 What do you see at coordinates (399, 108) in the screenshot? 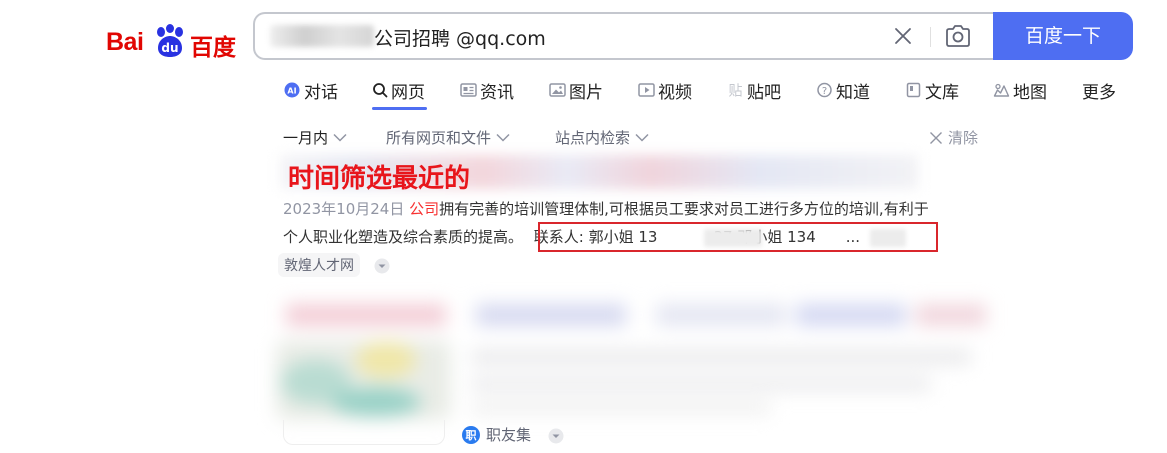
I see `active-tab-indicator` at bounding box center [399, 108].